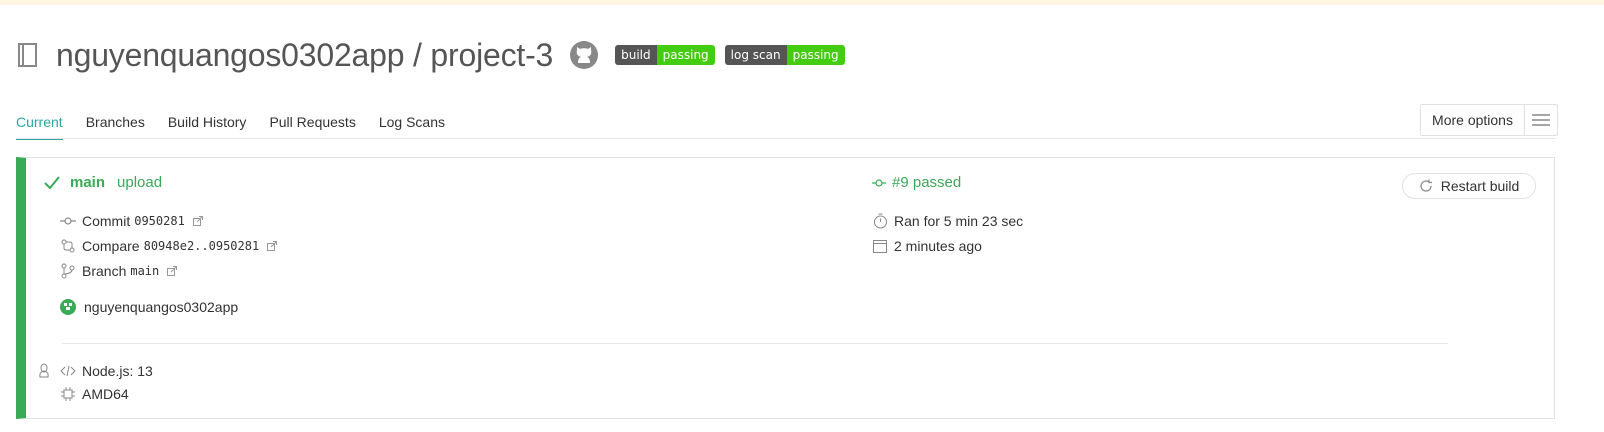 This screenshot has width=1604, height=432. I want to click on hamburger-icon, so click(1540, 120).